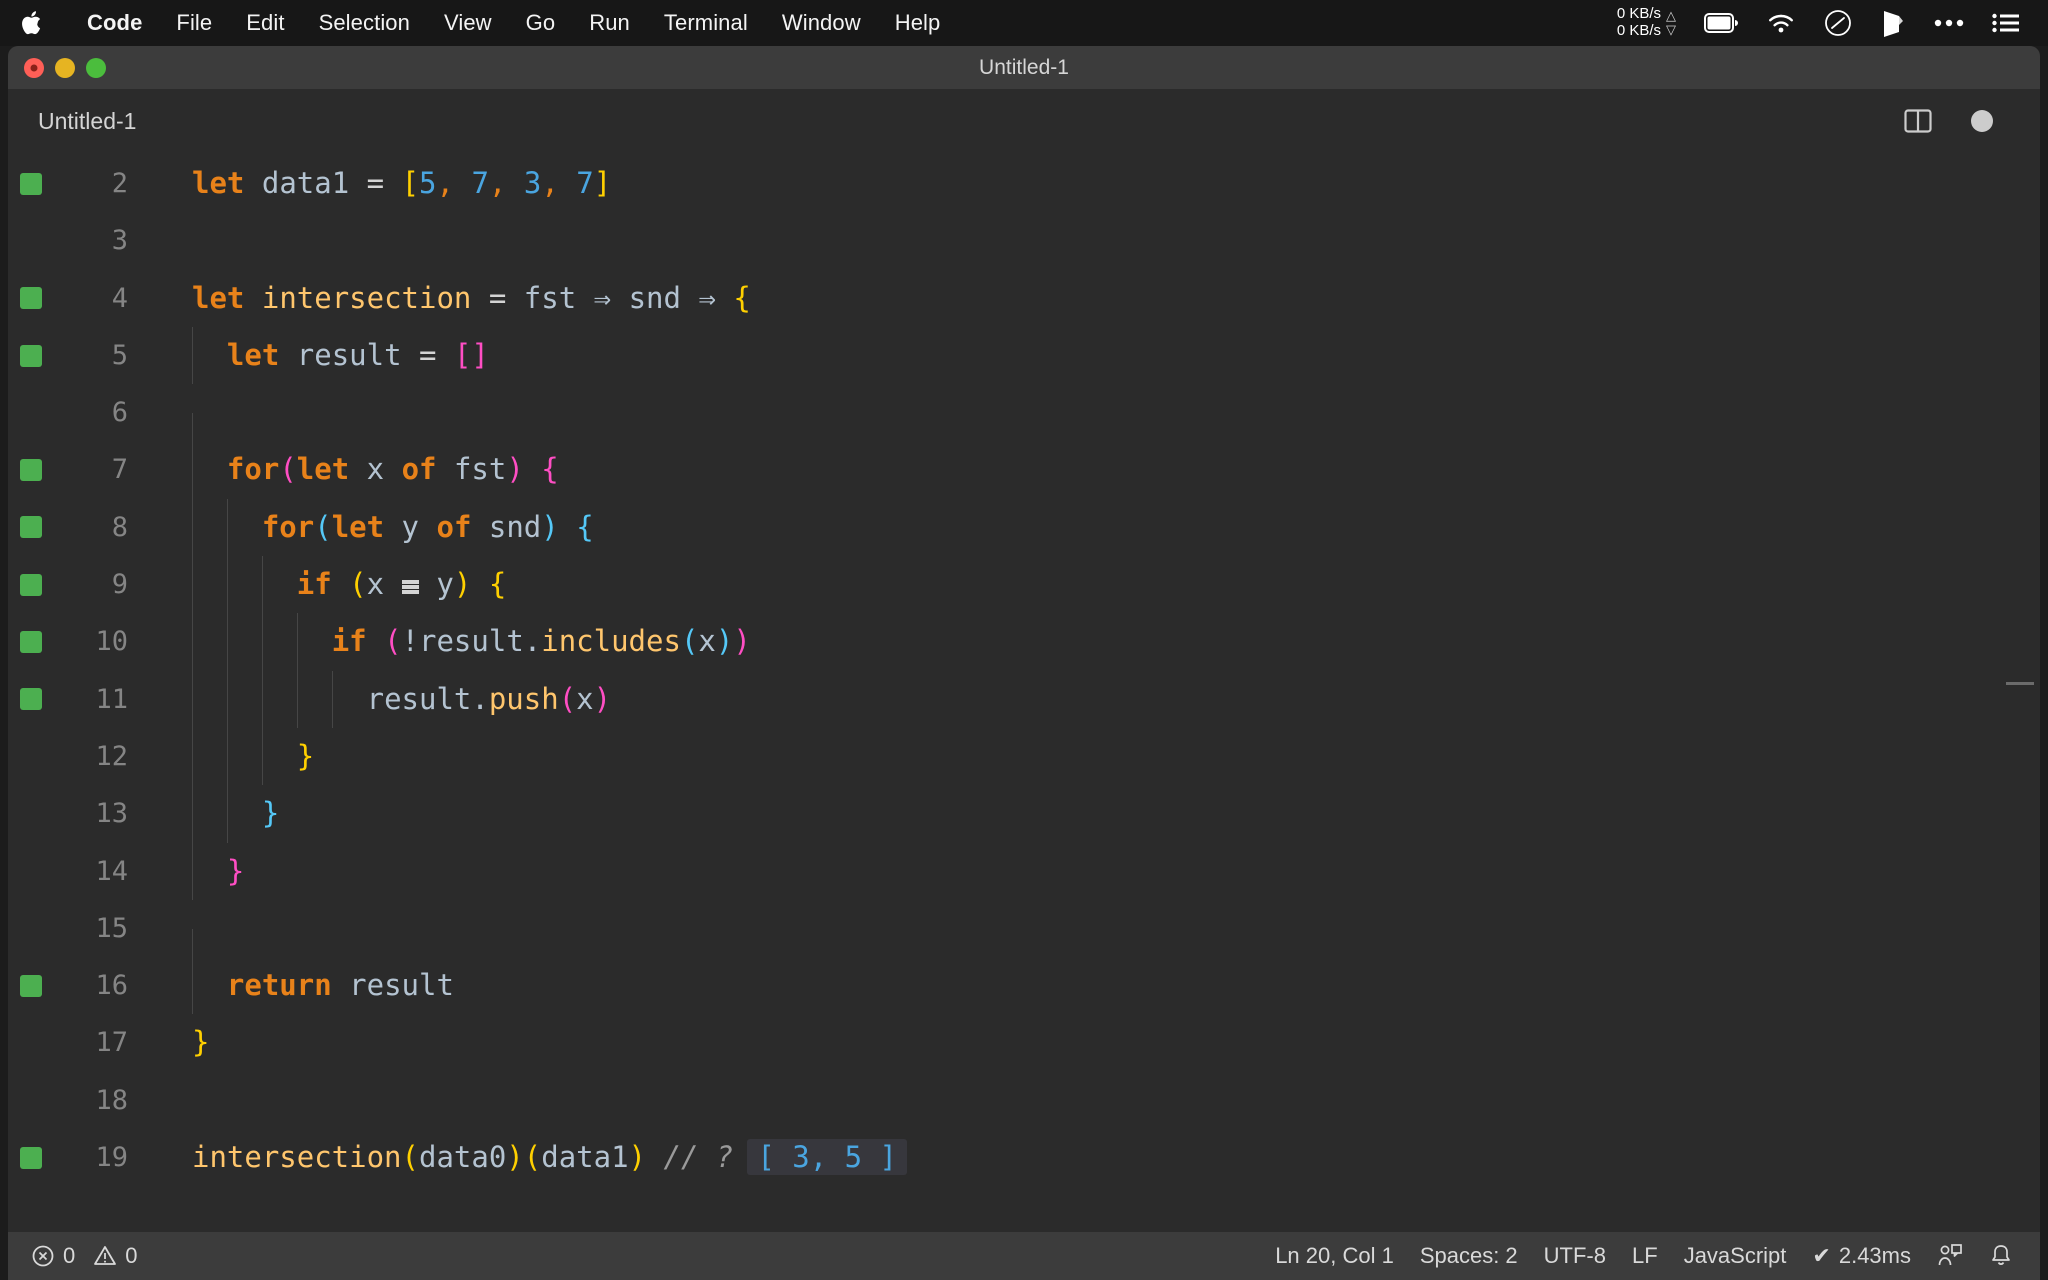 This screenshot has height=1280, width=2048. What do you see at coordinates (468, 23) in the screenshot?
I see `menu-item-view: View` at bounding box center [468, 23].